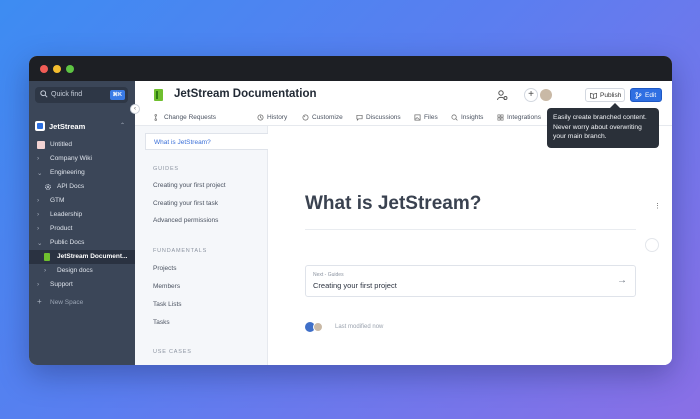 The image size is (700, 419). Describe the element at coordinates (61, 284) in the screenshot. I see `sidebar-item-label: Support` at that location.